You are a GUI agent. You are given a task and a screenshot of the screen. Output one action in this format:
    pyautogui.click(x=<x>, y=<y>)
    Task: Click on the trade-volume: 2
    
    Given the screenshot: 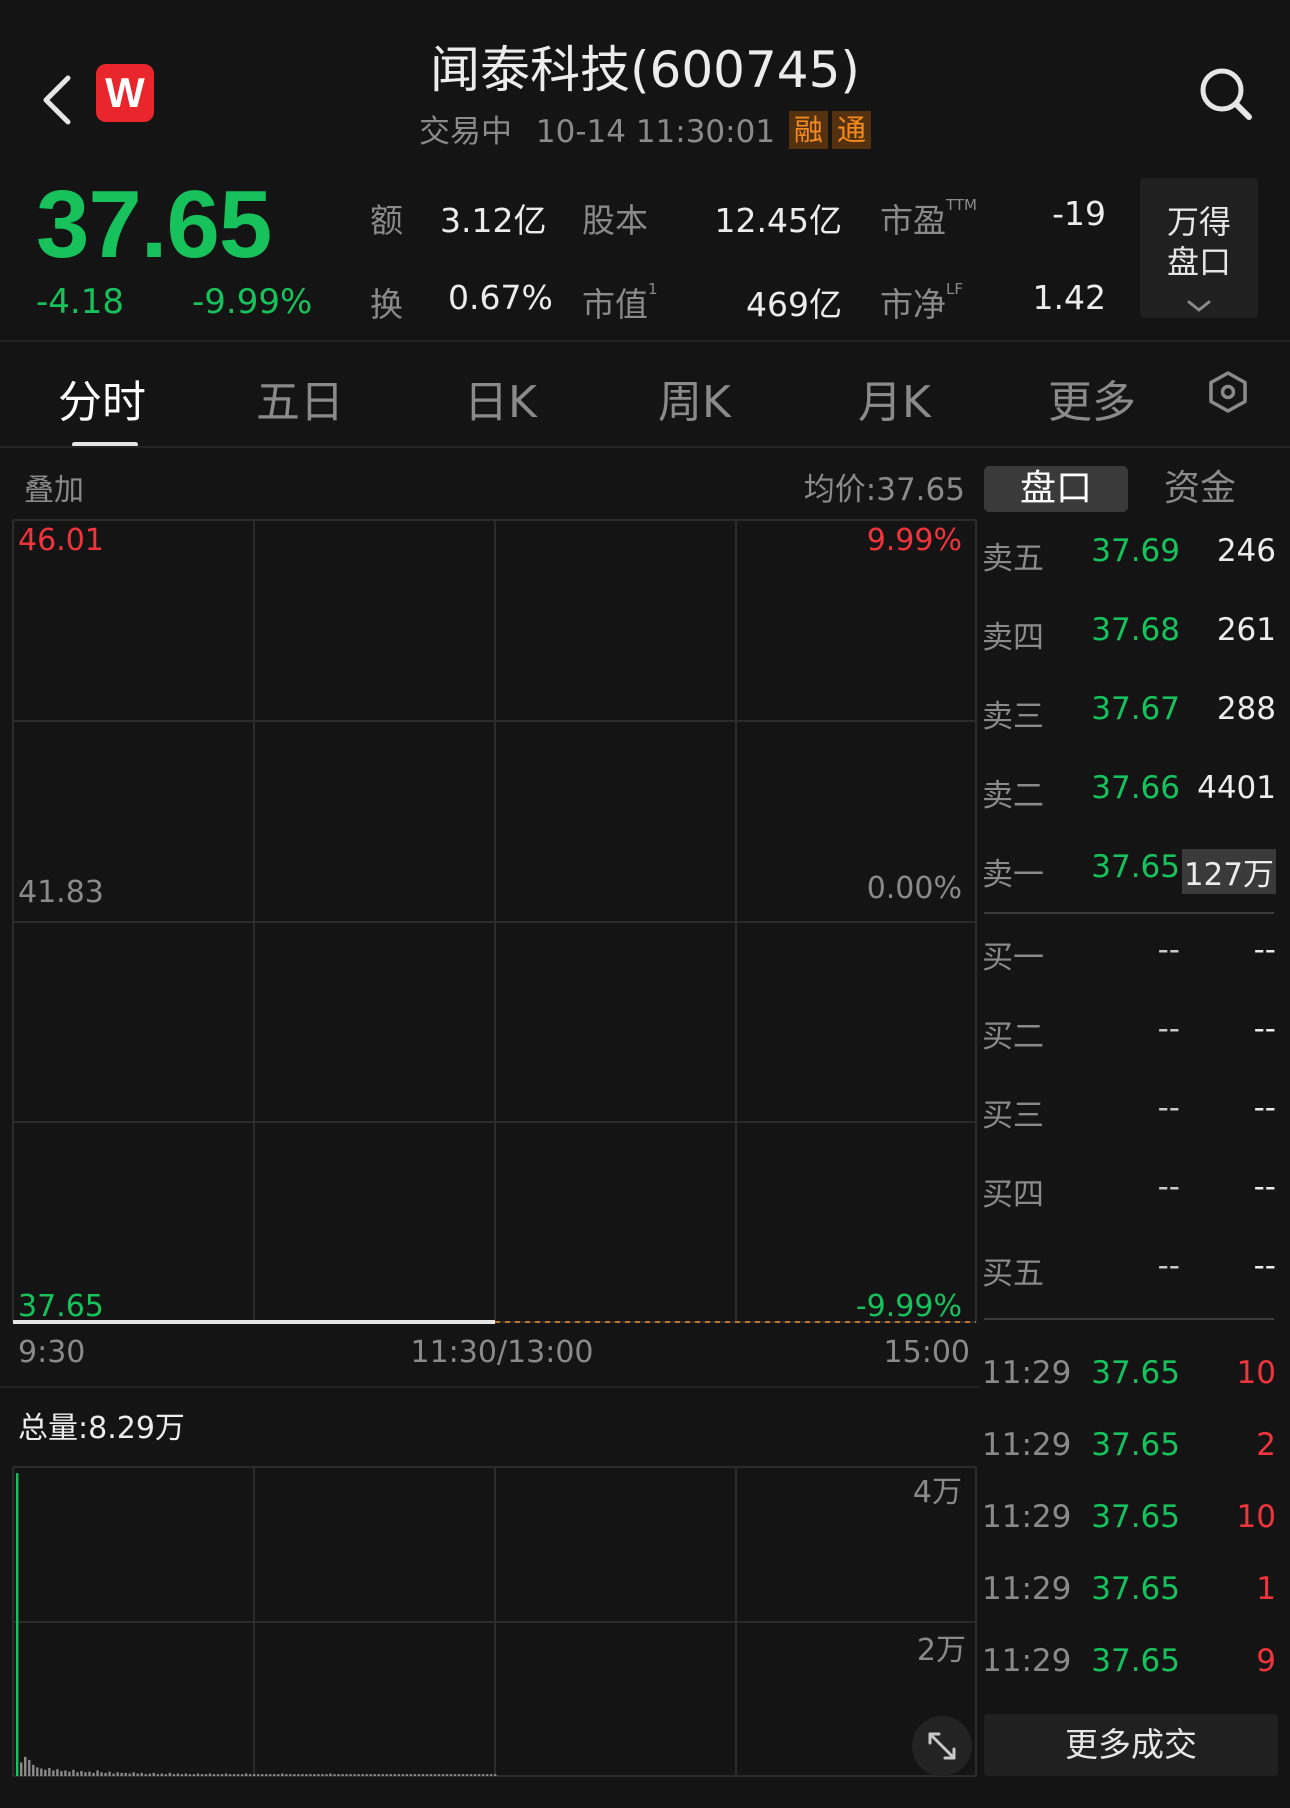 What is the action you would take?
    pyautogui.click(x=1266, y=1445)
    